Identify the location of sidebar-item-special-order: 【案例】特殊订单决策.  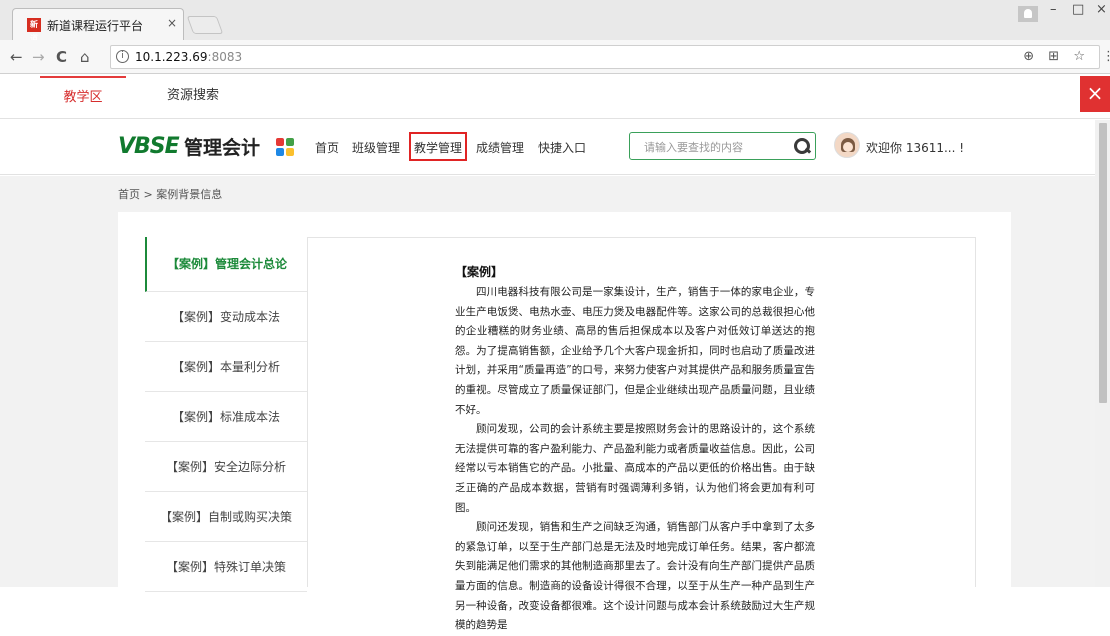
(226, 567).